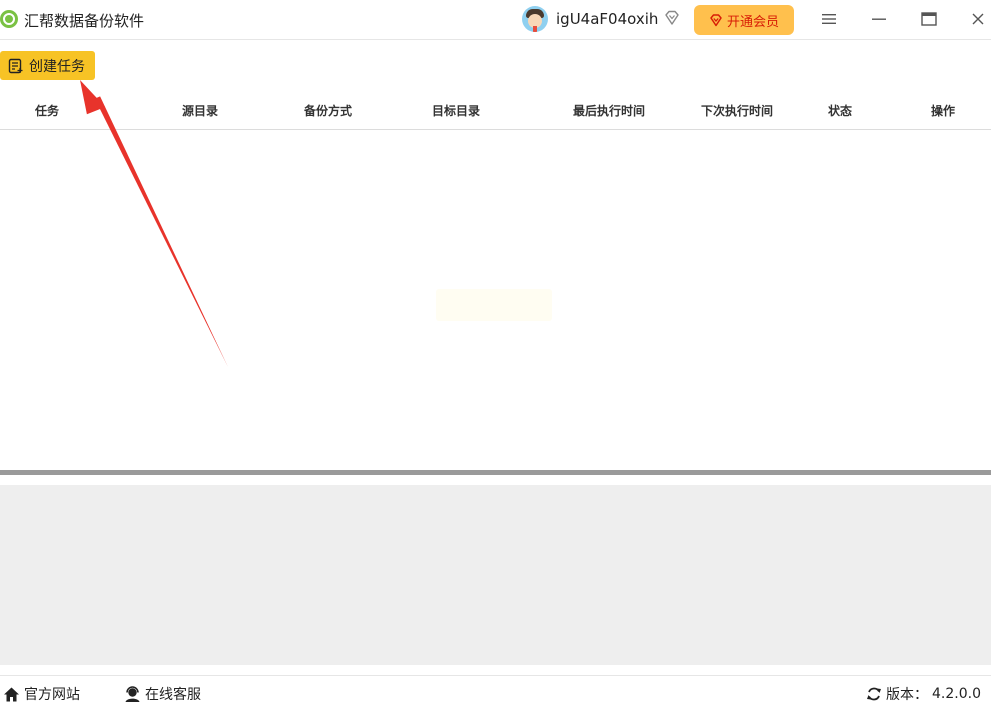 The width and height of the screenshot is (991, 707). I want to click on version-info: 版本： 4.2.0.0, so click(923, 694).